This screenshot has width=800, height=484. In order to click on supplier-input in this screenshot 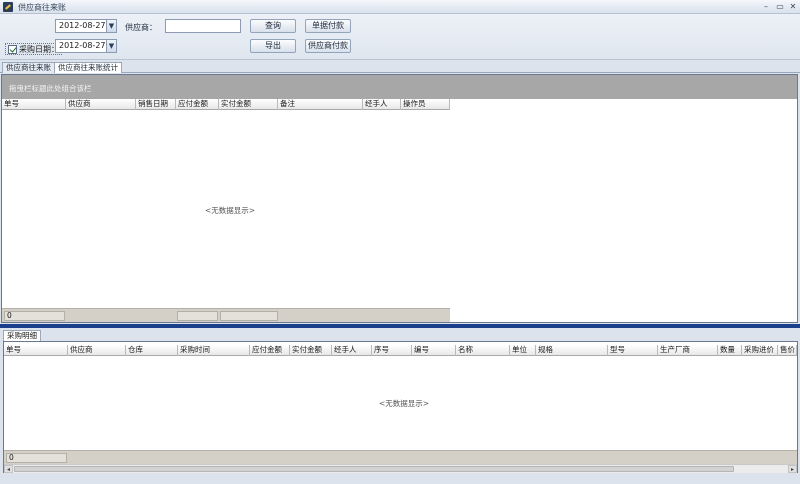, I will do `click(203, 26)`.